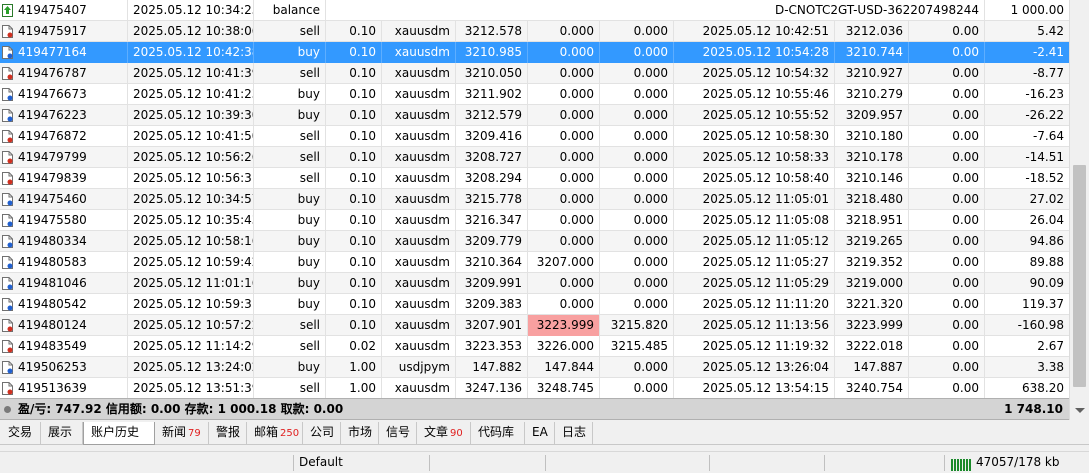  I want to click on tab-mailbox: 邮箱 250, so click(275, 433).